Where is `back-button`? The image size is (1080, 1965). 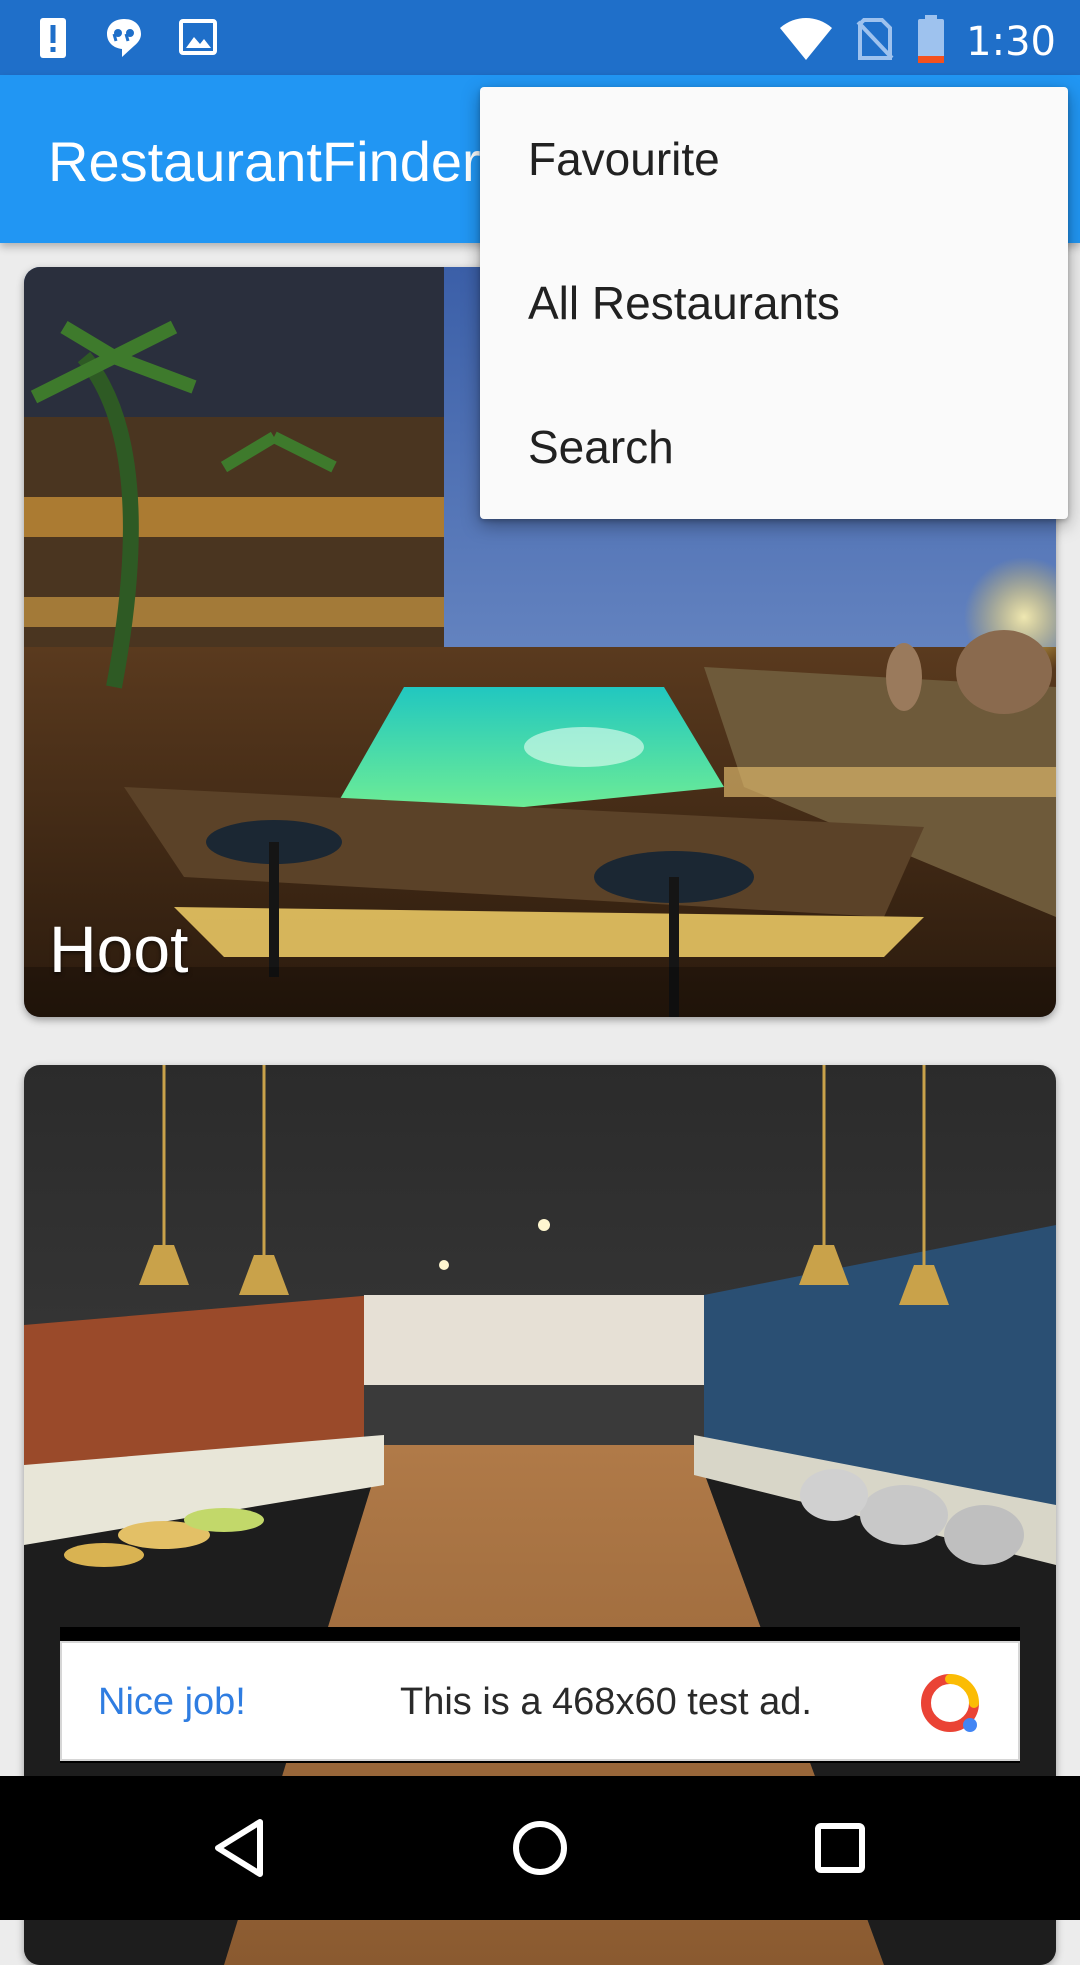
back-button is located at coordinates (240, 1848).